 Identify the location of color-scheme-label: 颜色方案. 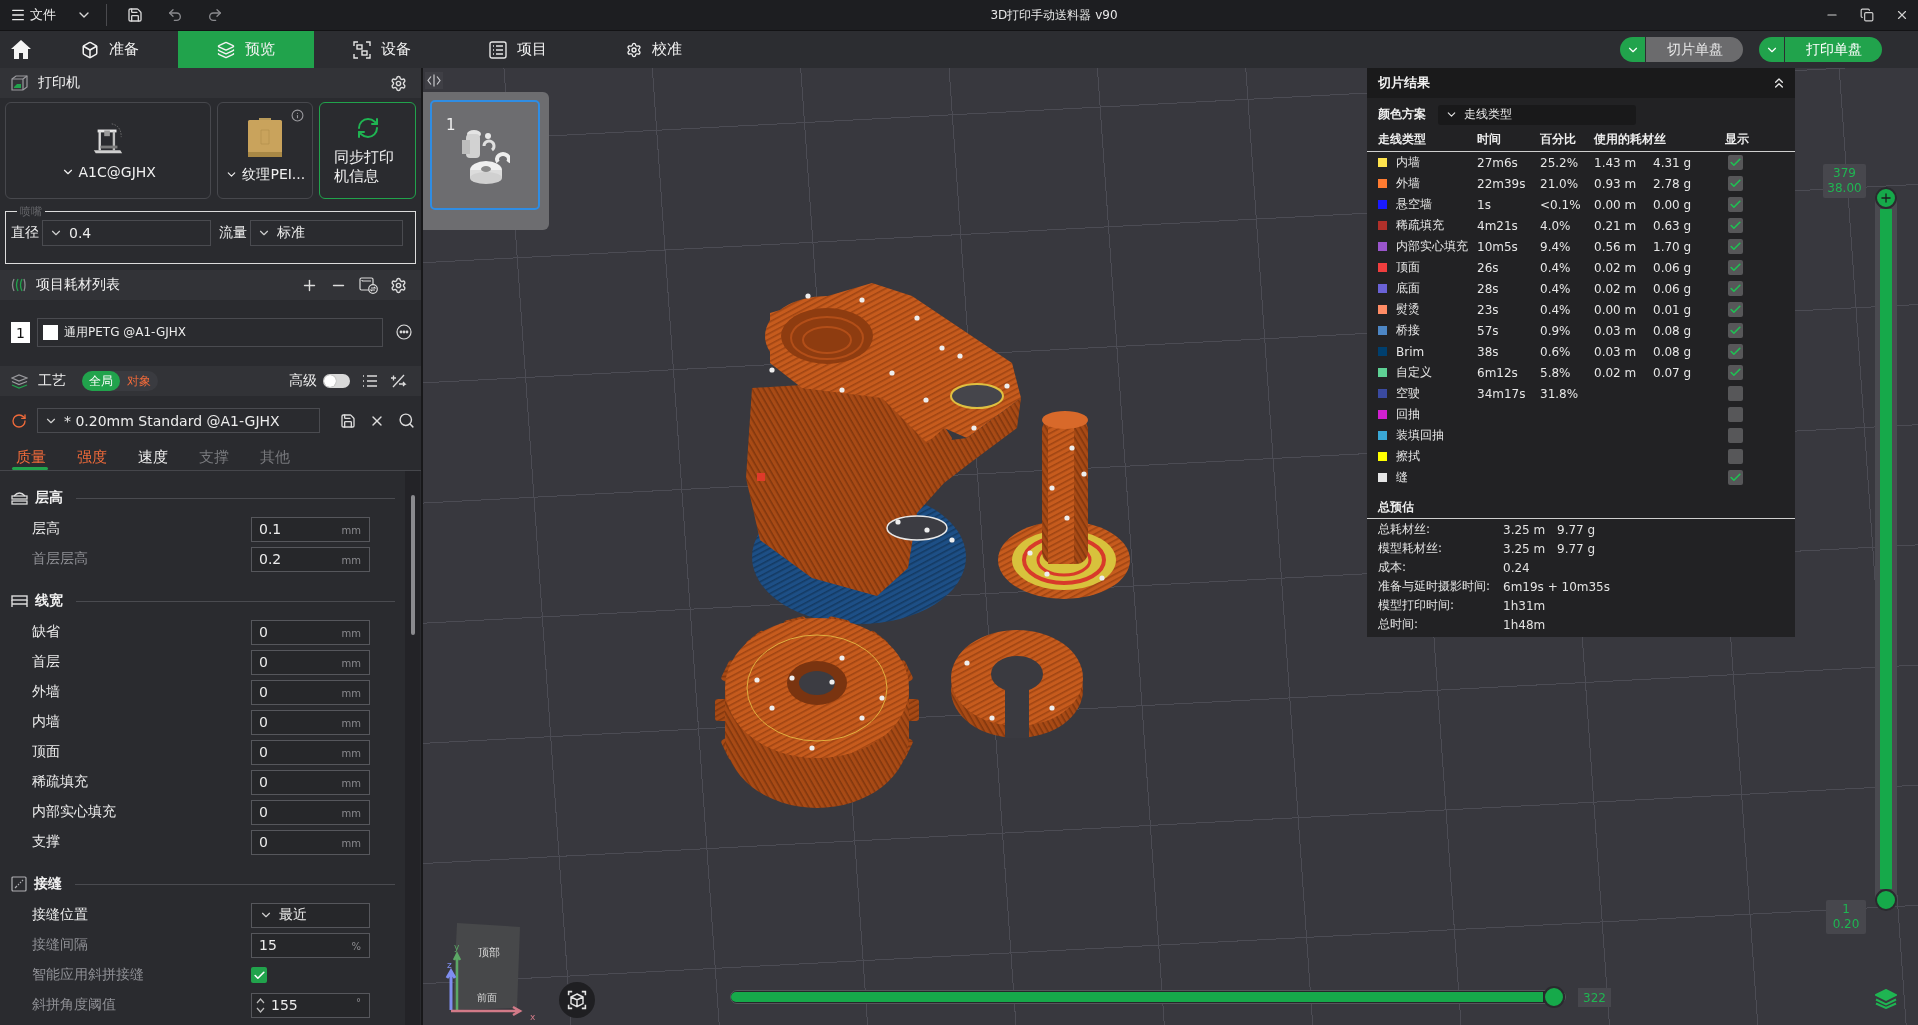
(1402, 114).